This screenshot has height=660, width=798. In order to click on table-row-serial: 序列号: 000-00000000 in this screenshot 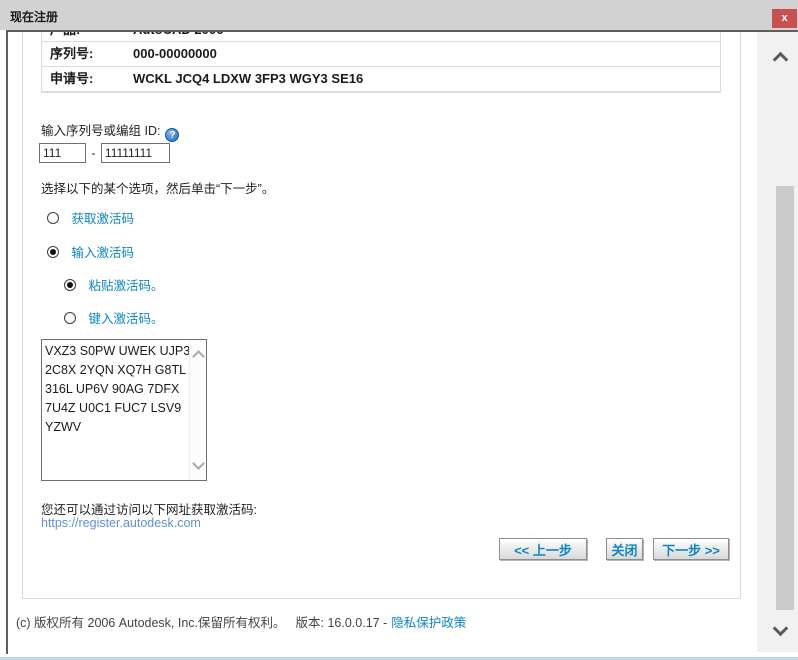, I will do `click(381, 54)`.